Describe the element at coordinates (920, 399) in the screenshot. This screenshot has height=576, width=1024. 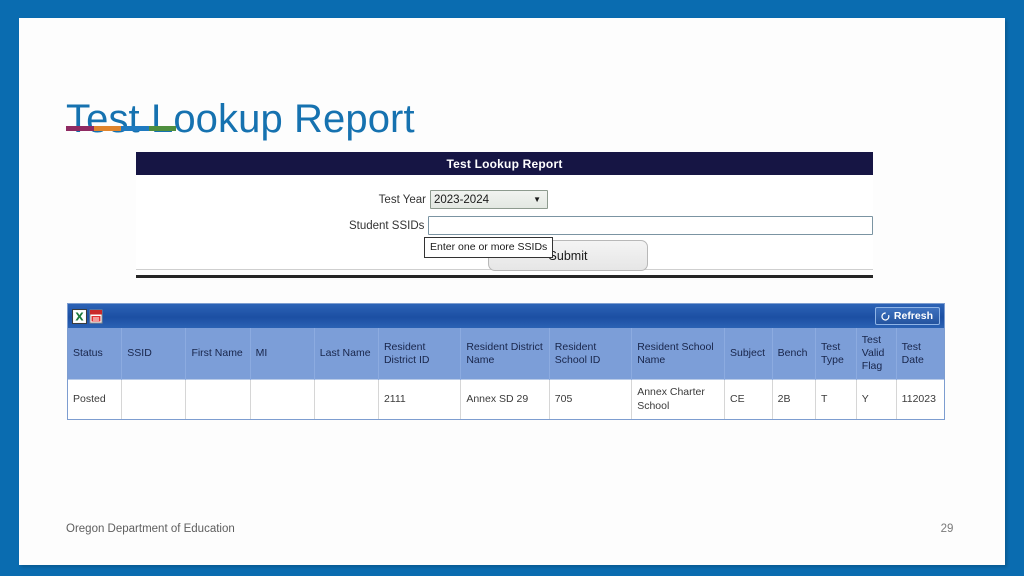
I see `table-cell: 112023` at that location.